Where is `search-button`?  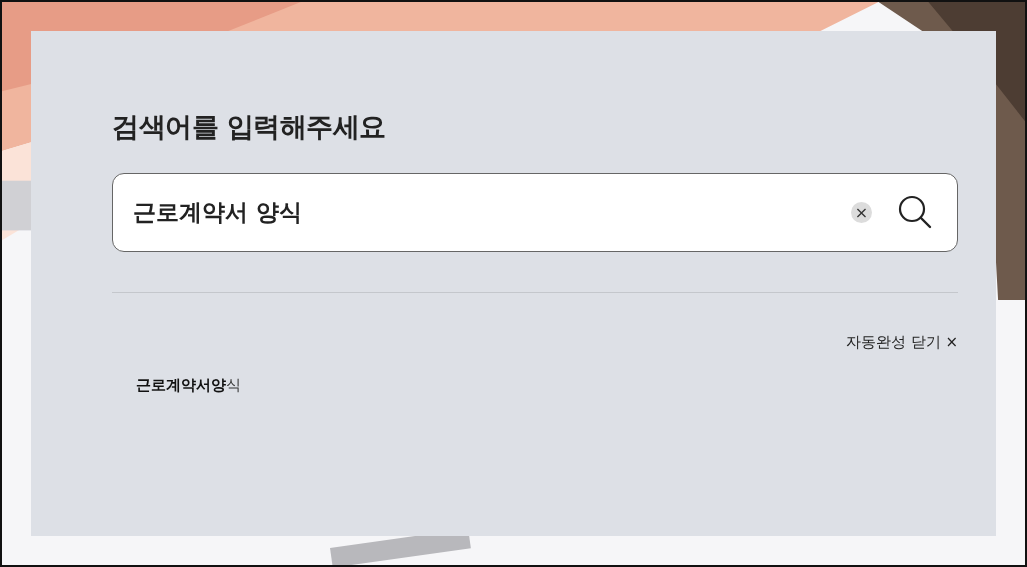 search-button is located at coordinates (915, 212).